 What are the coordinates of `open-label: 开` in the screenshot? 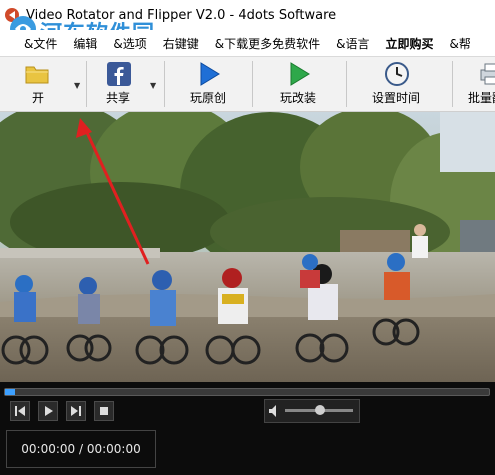 It's located at (38, 98).